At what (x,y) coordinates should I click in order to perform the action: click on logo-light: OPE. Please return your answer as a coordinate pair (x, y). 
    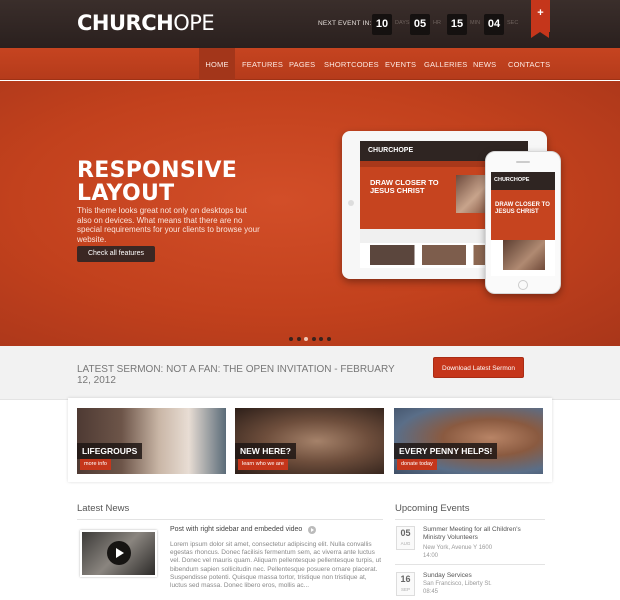
    Looking at the image, I should click on (194, 23).